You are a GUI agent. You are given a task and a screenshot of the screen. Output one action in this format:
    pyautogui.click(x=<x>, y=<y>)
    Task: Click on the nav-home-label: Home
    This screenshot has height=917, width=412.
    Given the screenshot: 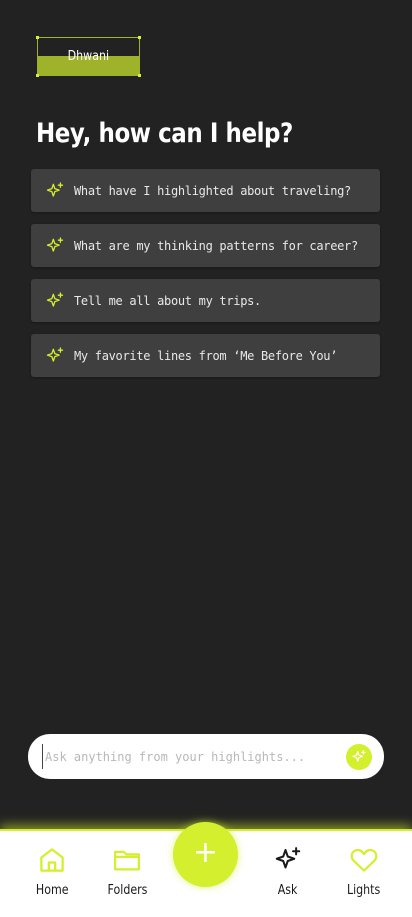 What is the action you would take?
    pyautogui.click(x=52, y=890)
    